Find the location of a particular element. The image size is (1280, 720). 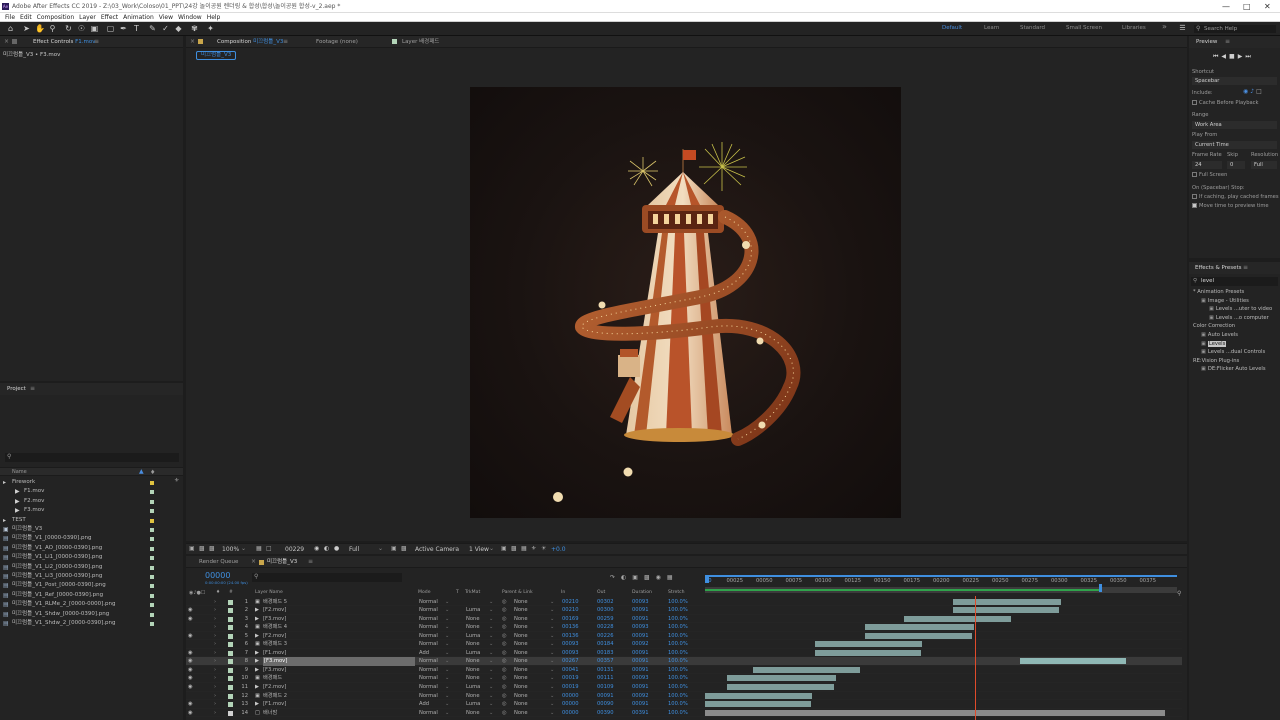

layer-mode-select: Add is located at coordinates (424, 653).